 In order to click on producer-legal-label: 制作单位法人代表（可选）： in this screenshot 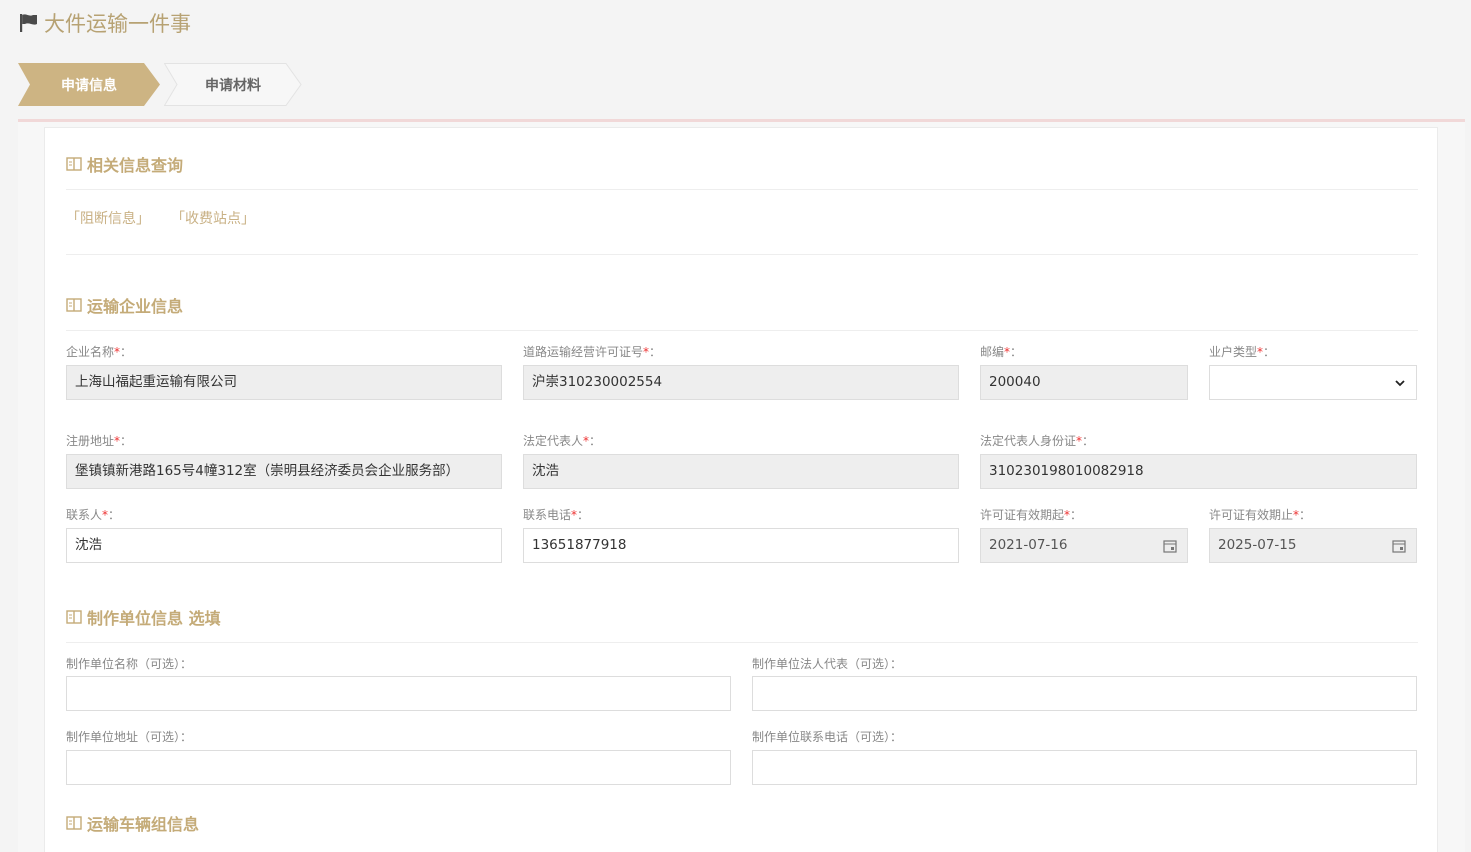, I will do `click(827, 664)`.